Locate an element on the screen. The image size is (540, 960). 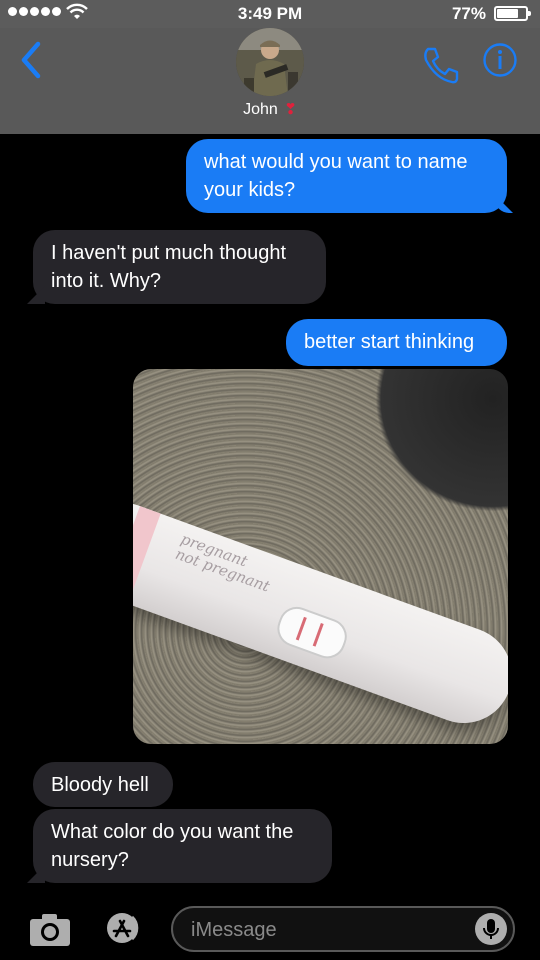
test-result-window is located at coordinates (312, 632).